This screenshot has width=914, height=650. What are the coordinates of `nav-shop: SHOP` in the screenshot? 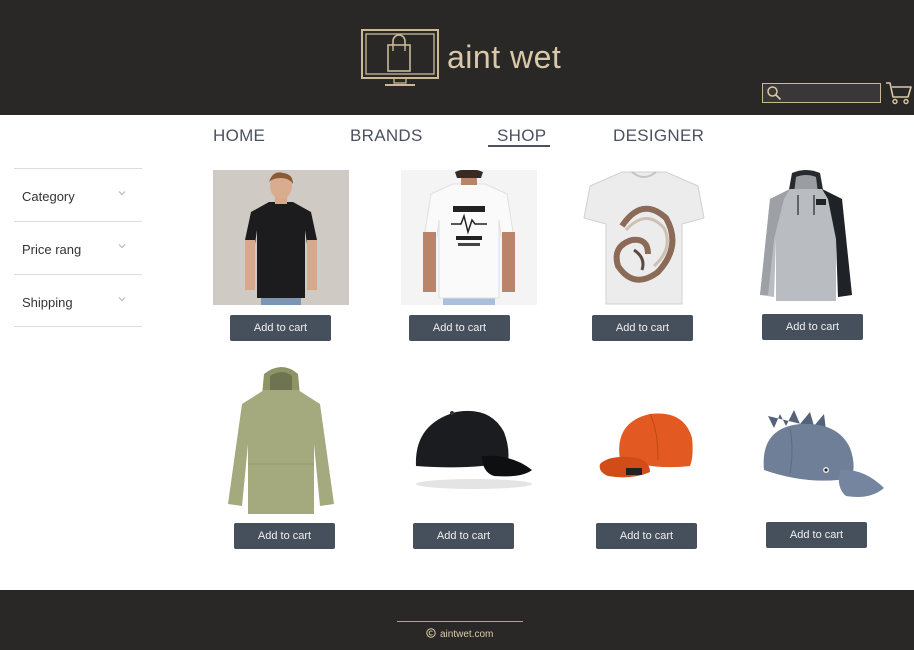 It's located at (521, 136).